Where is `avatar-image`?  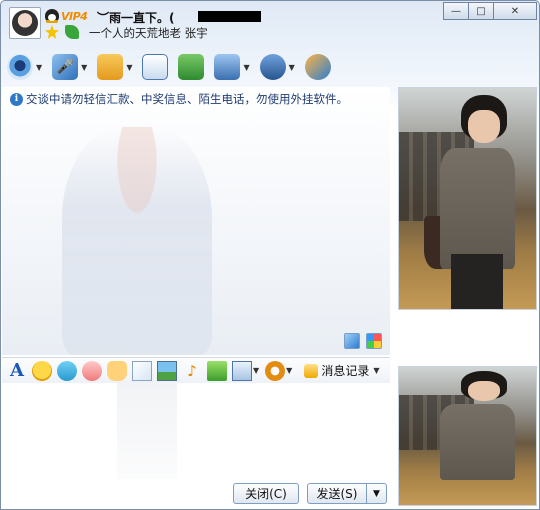 avatar-image is located at coordinates (25, 23).